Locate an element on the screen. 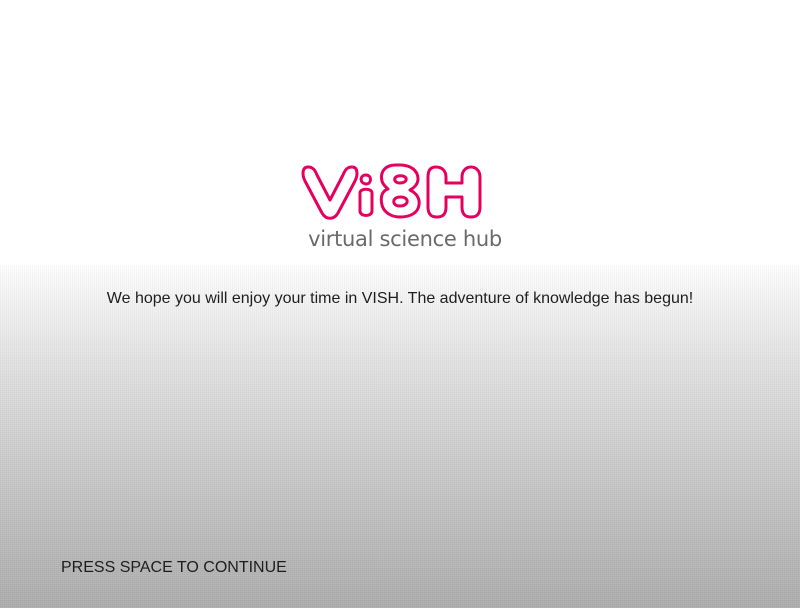  vish-logo is located at coordinates (391, 191).